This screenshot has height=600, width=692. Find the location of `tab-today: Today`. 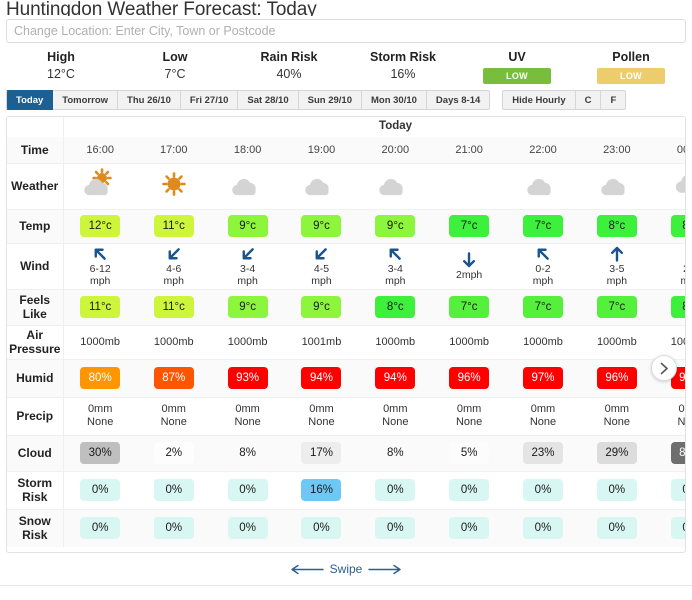

tab-today: Today is located at coordinates (30, 100).